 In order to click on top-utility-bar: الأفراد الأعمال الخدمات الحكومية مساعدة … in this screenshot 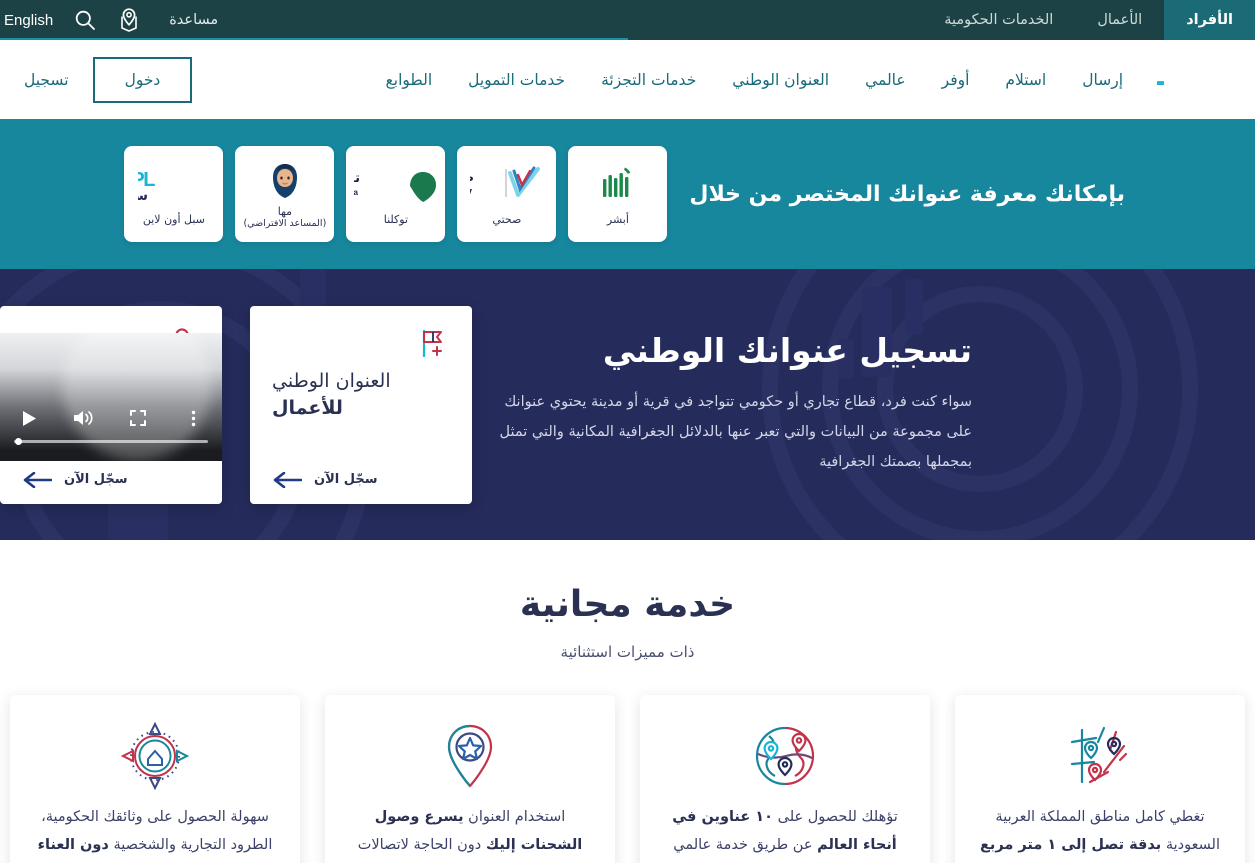, I will do `click(627, 20)`.